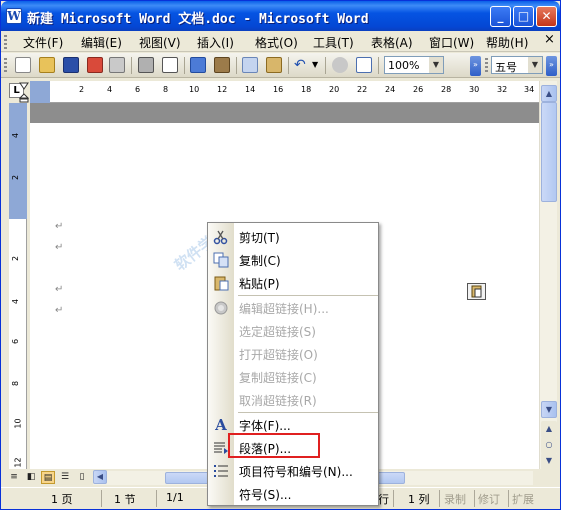  What do you see at coordinates (215, 42) in the screenshot?
I see `menu-insert: 插入(I)` at bounding box center [215, 42].